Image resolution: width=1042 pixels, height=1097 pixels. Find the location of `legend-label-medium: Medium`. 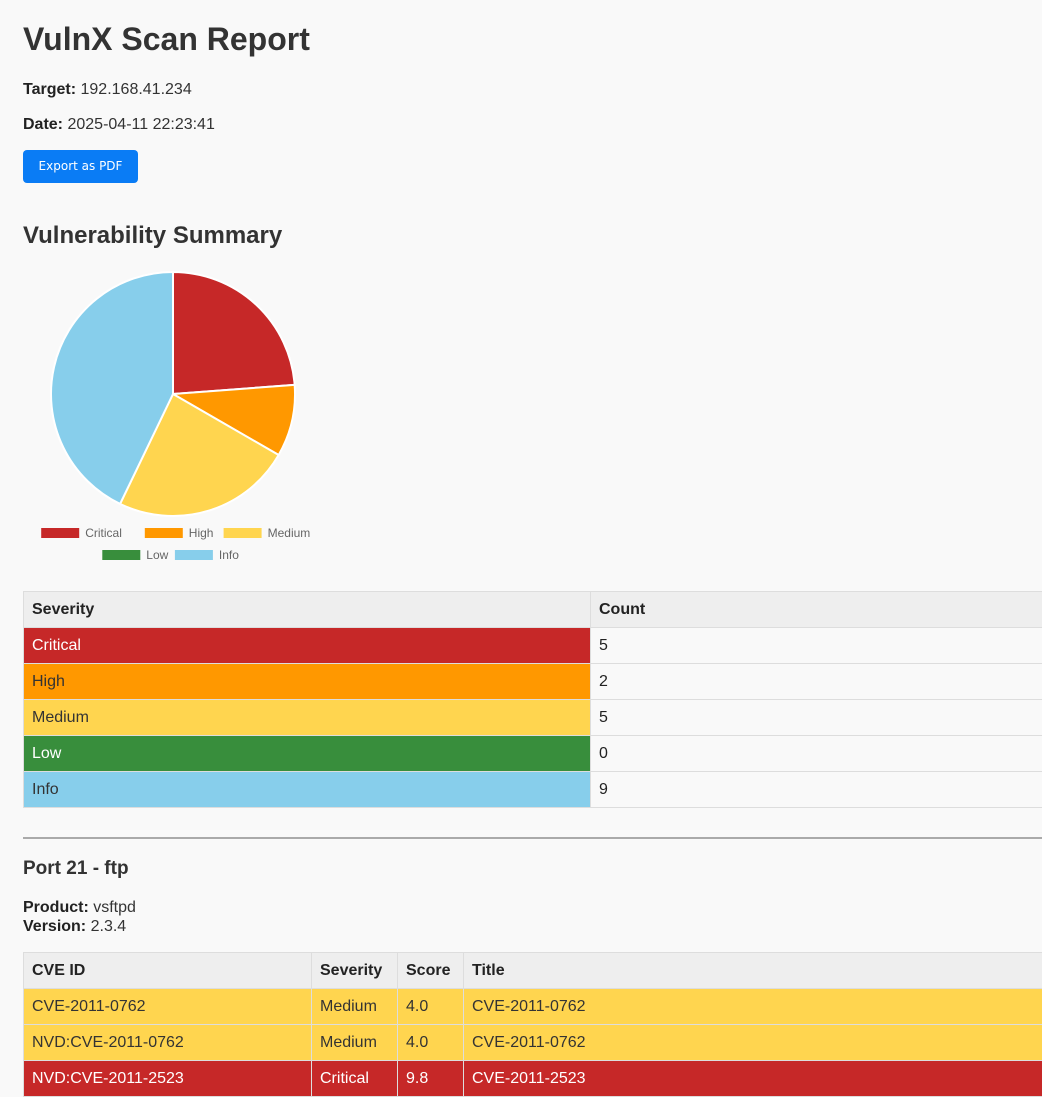

legend-label-medium: Medium is located at coordinates (289, 533).